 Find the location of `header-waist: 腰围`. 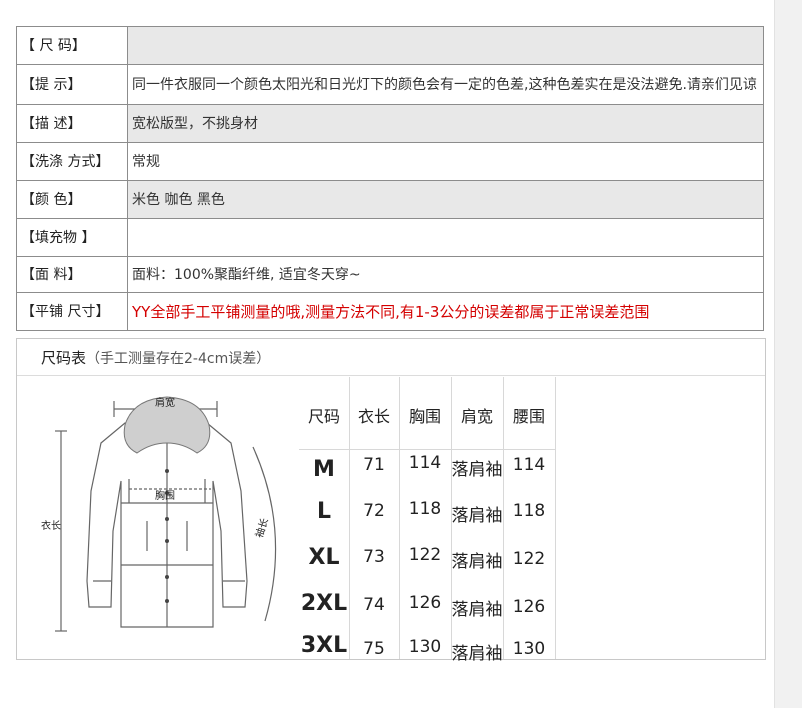

header-waist: 腰围 is located at coordinates (528, 416).